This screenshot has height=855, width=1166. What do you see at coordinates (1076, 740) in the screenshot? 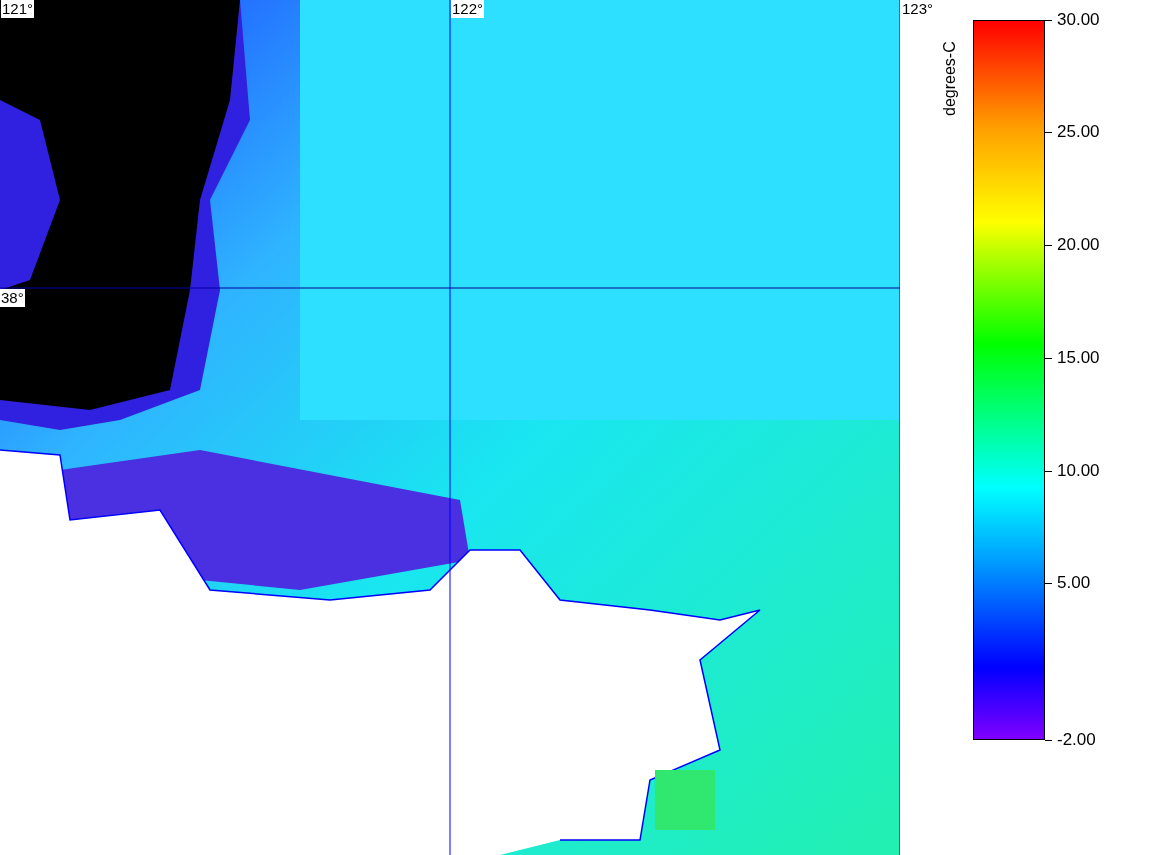
I see `tick-label: -2.00` at bounding box center [1076, 740].